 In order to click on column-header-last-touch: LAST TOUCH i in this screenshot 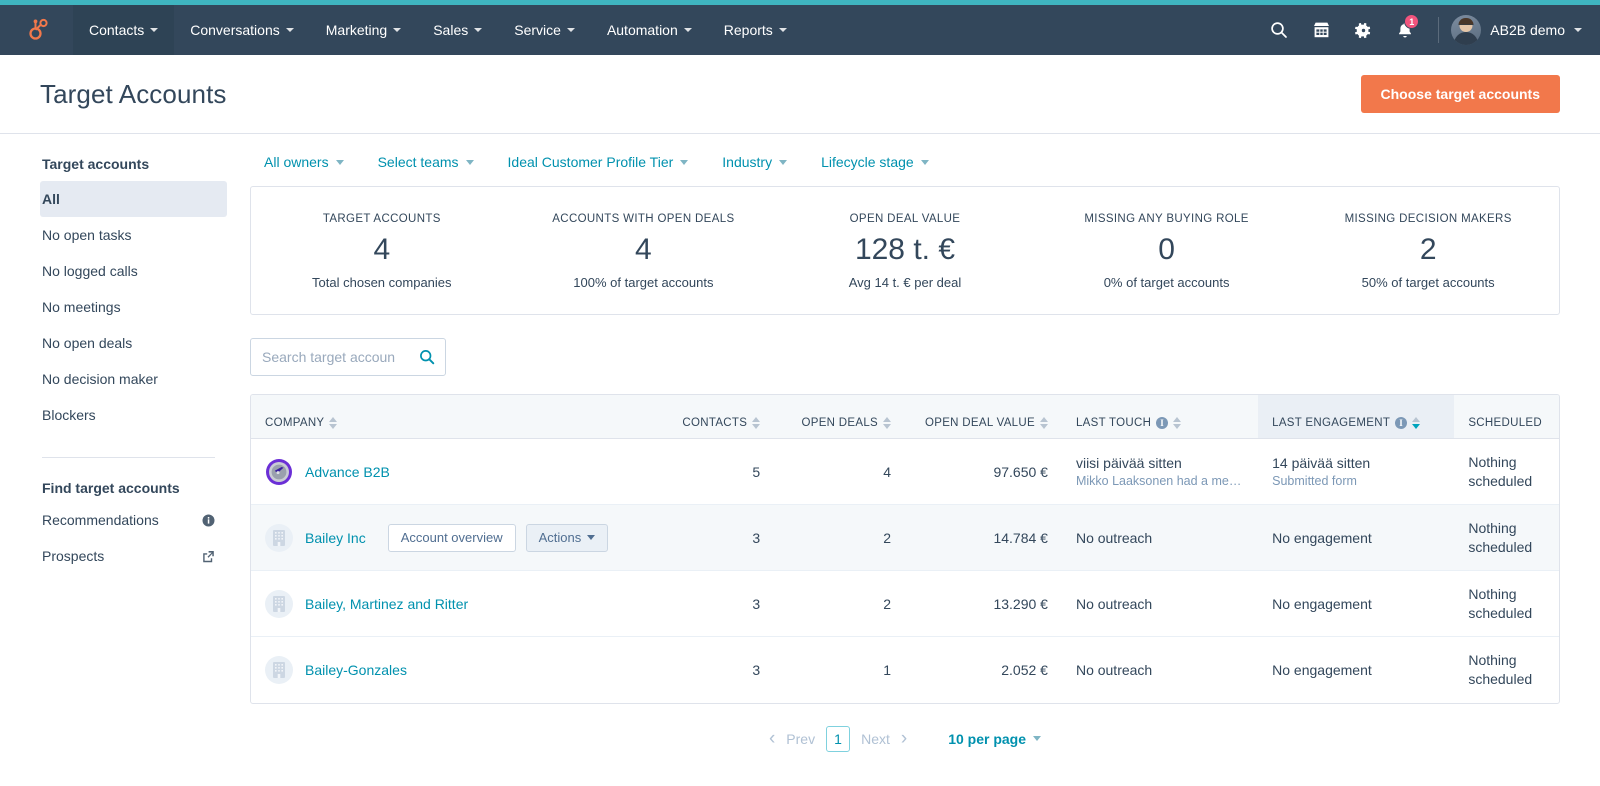, I will do `click(1160, 416)`.